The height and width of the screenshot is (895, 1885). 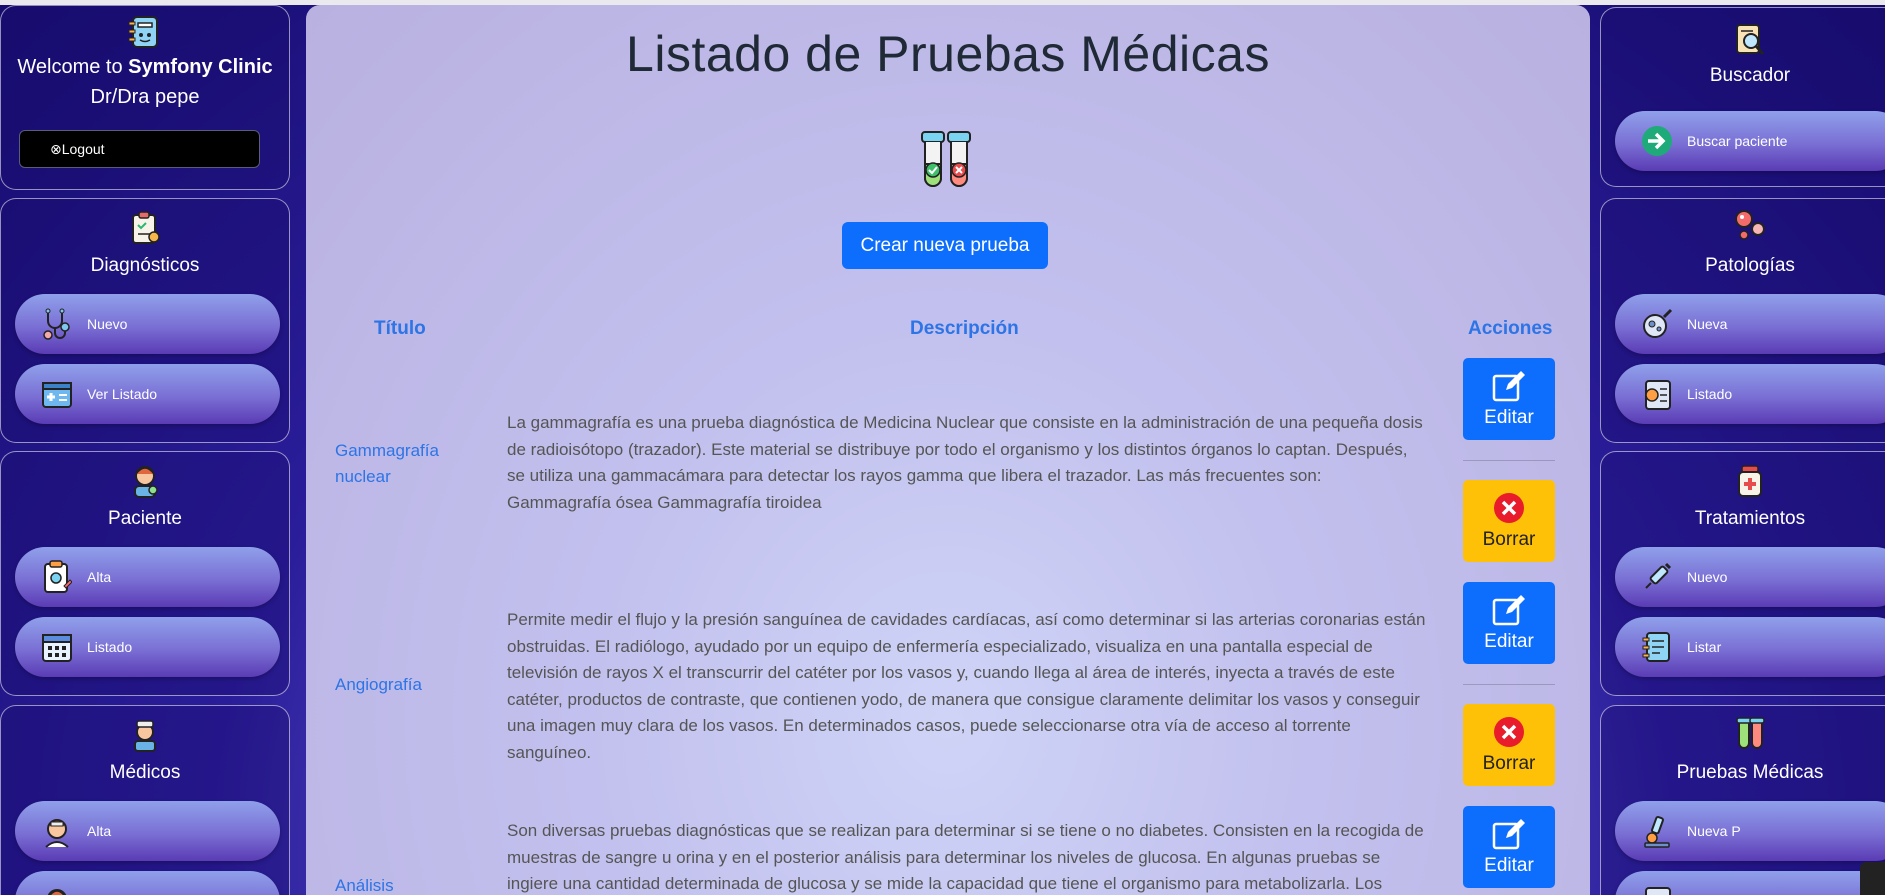 I want to click on bacteria-icon, so click(x=1750, y=227).